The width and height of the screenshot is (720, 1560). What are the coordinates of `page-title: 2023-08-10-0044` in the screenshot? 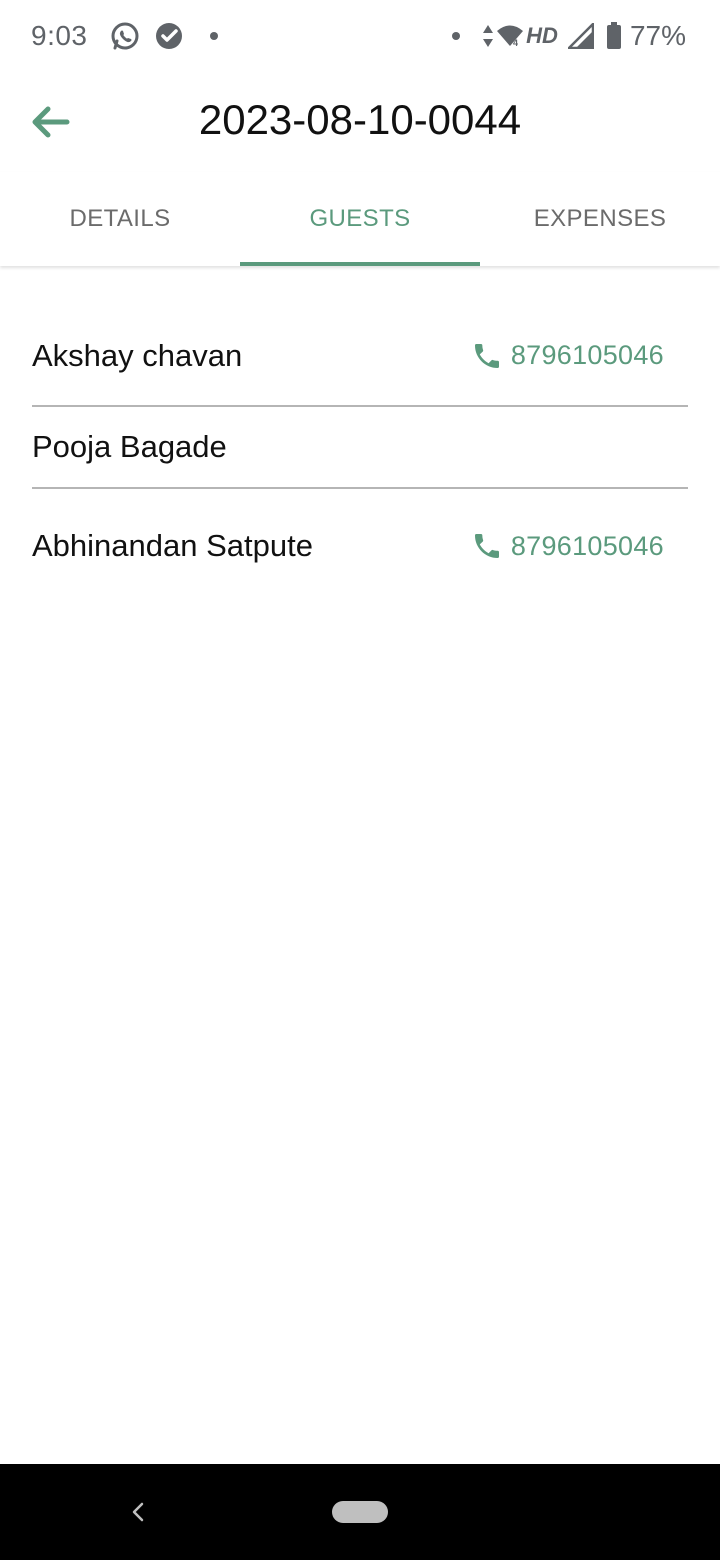 It's located at (360, 119).